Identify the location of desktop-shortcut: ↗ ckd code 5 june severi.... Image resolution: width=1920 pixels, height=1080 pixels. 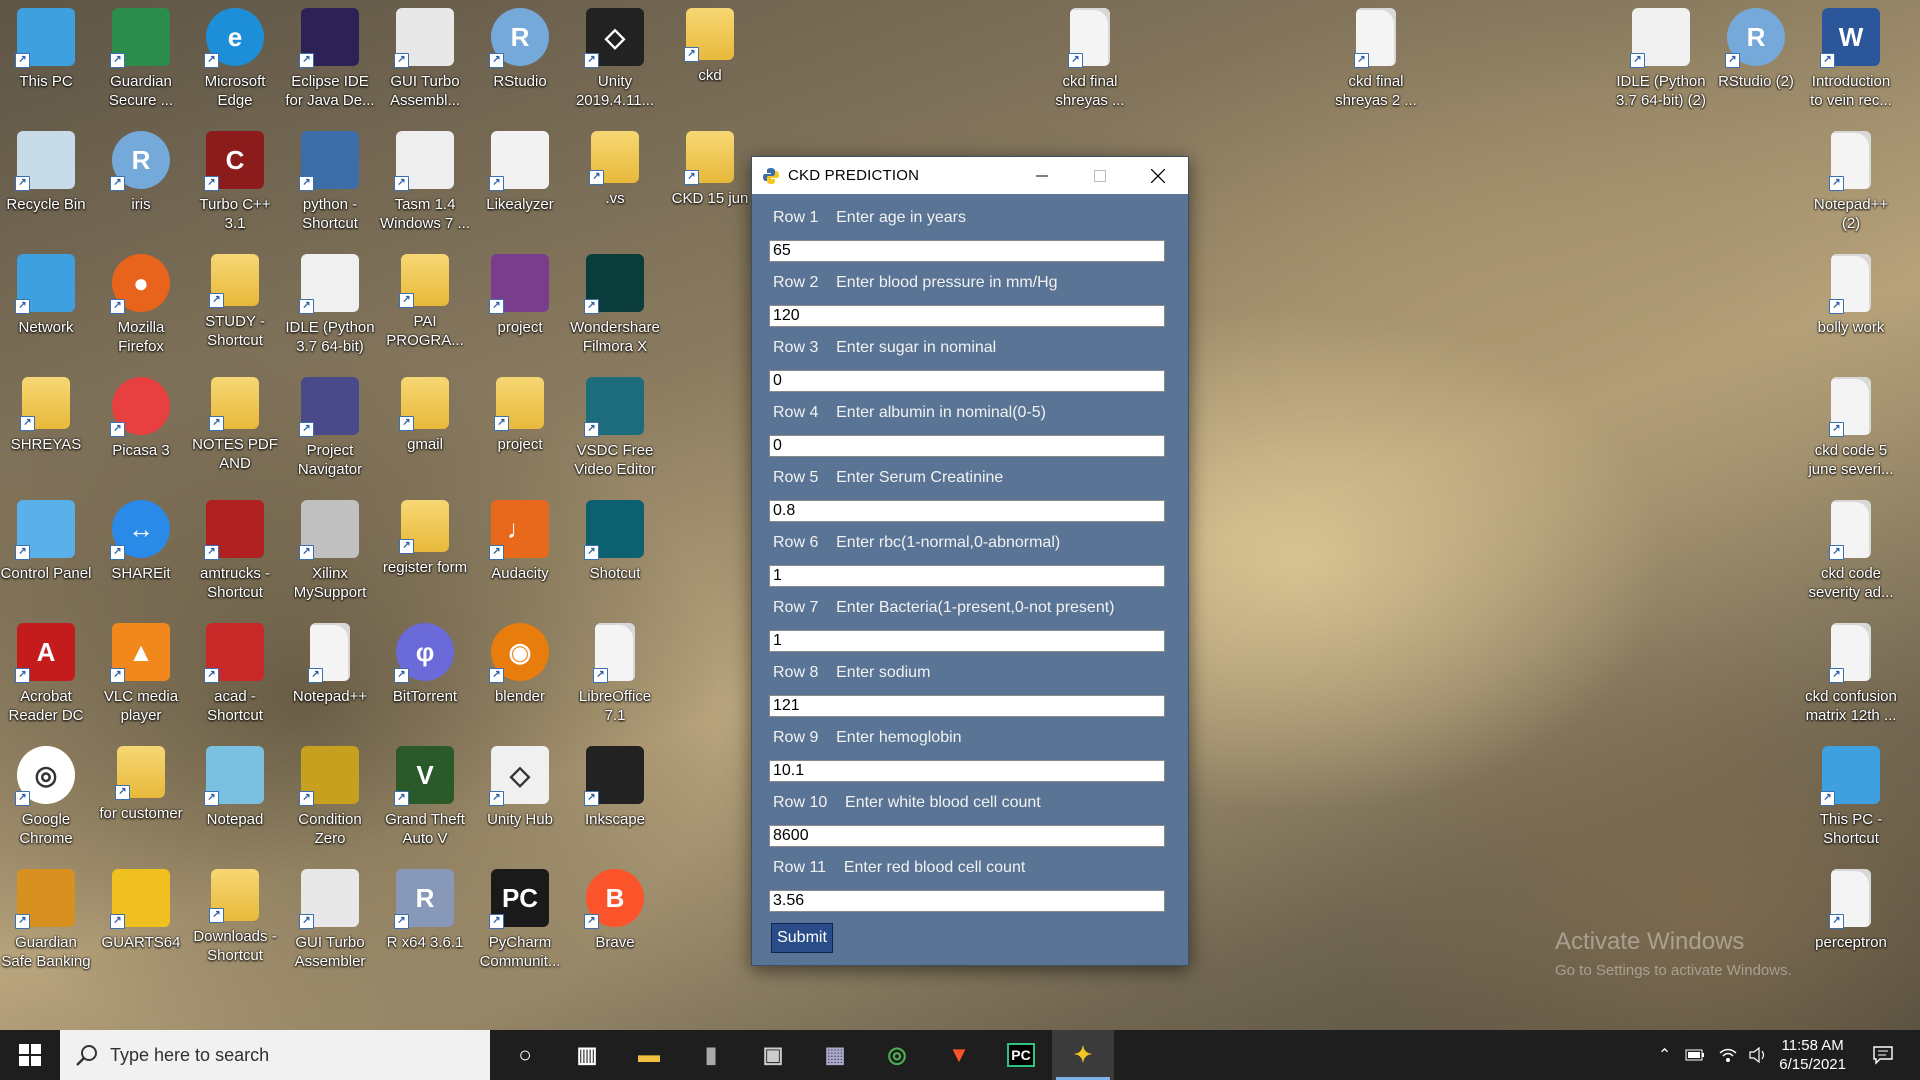
(1851, 428).